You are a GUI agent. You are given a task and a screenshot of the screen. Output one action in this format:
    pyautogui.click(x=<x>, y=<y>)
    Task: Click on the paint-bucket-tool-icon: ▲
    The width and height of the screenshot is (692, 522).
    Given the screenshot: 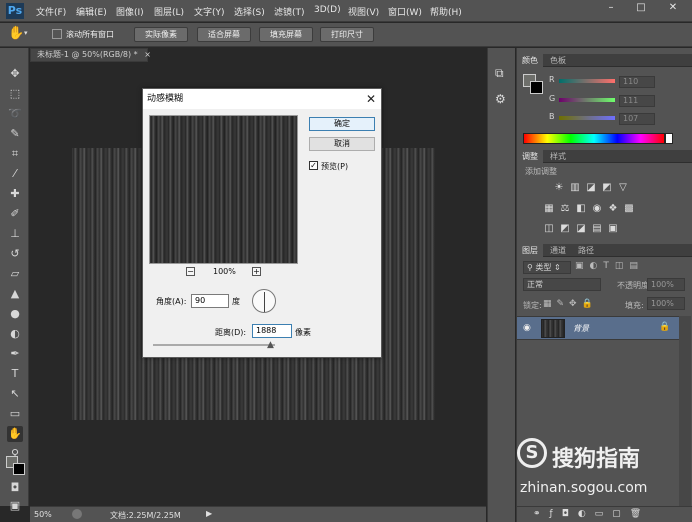 What is the action you would take?
    pyautogui.click(x=15, y=294)
    